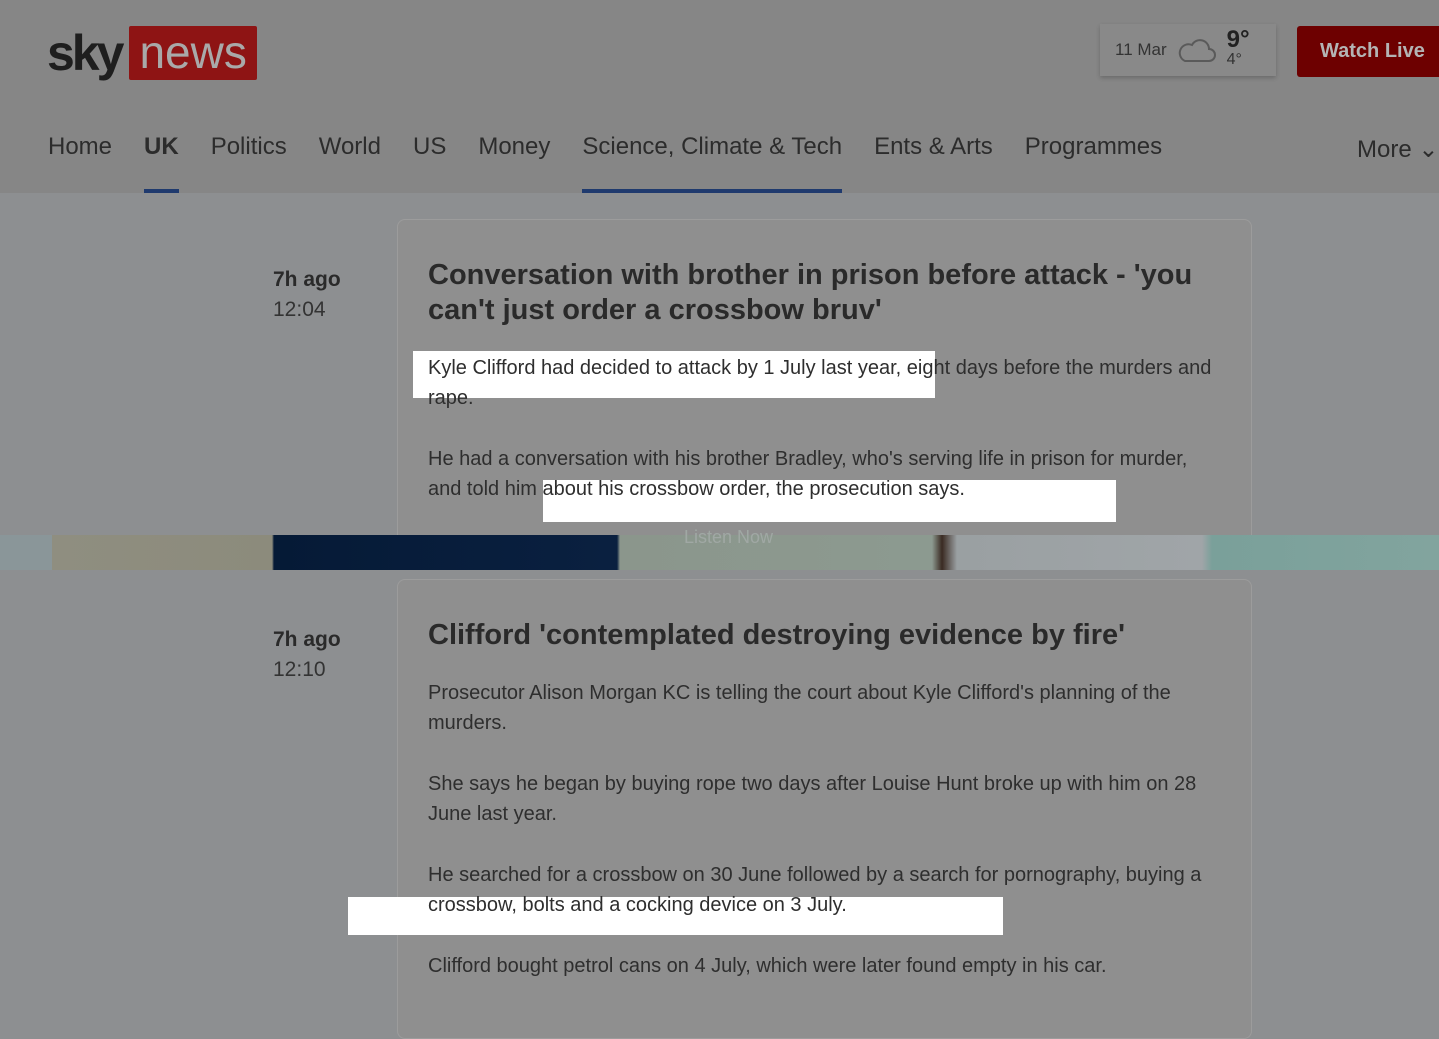  What do you see at coordinates (299, 669) in the screenshot?
I see `entry-time: 12:10` at bounding box center [299, 669].